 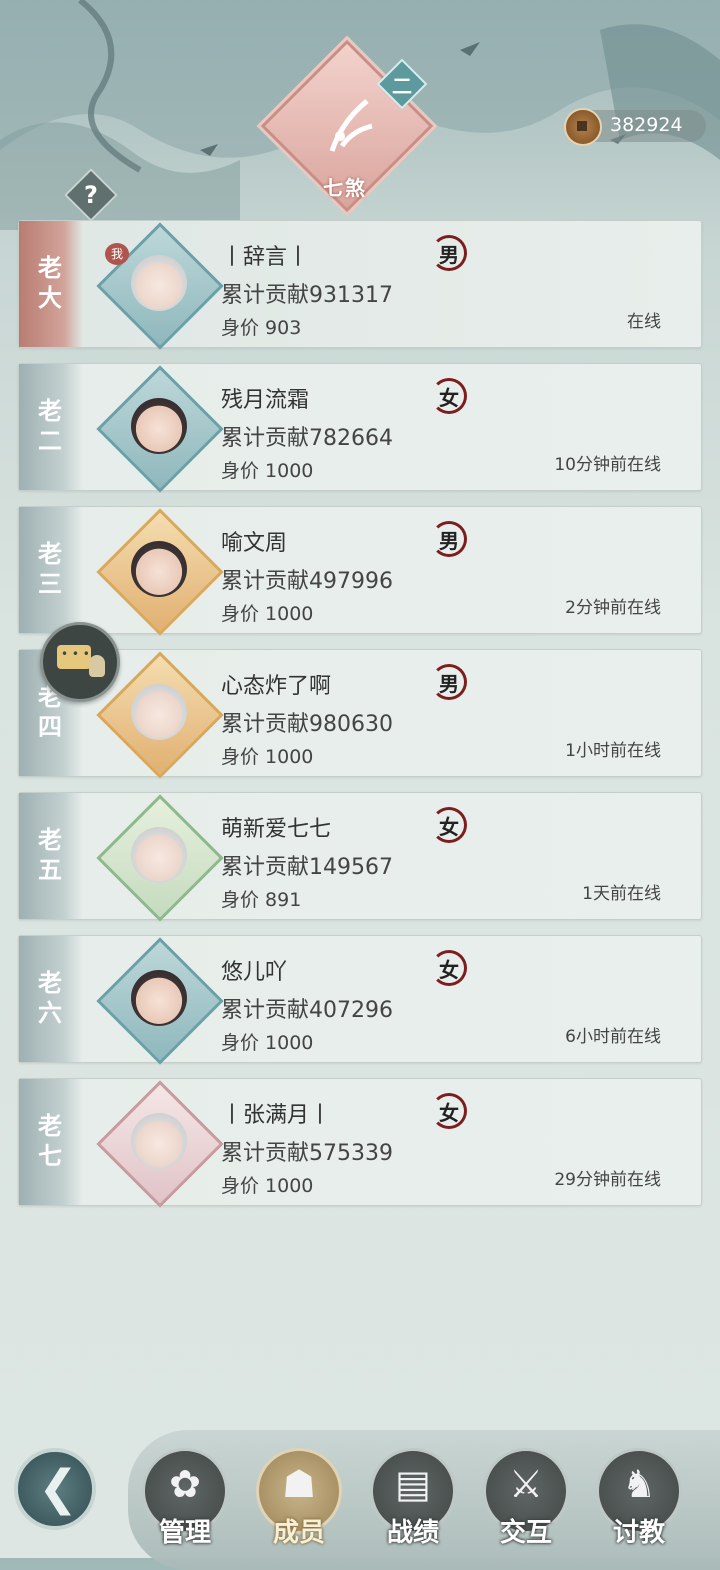 What do you see at coordinates (307, 1010) in the screenshot?
I see `member-contribution: 累计贡献407296` at bounding box center [307, 1010].